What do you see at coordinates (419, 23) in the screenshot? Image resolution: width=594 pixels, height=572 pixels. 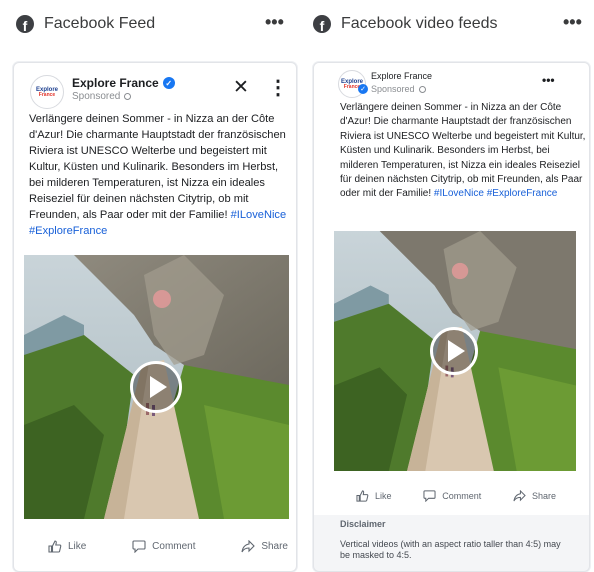 I see `column-title: Facebook video feeds` at bounding box center [419, 23].